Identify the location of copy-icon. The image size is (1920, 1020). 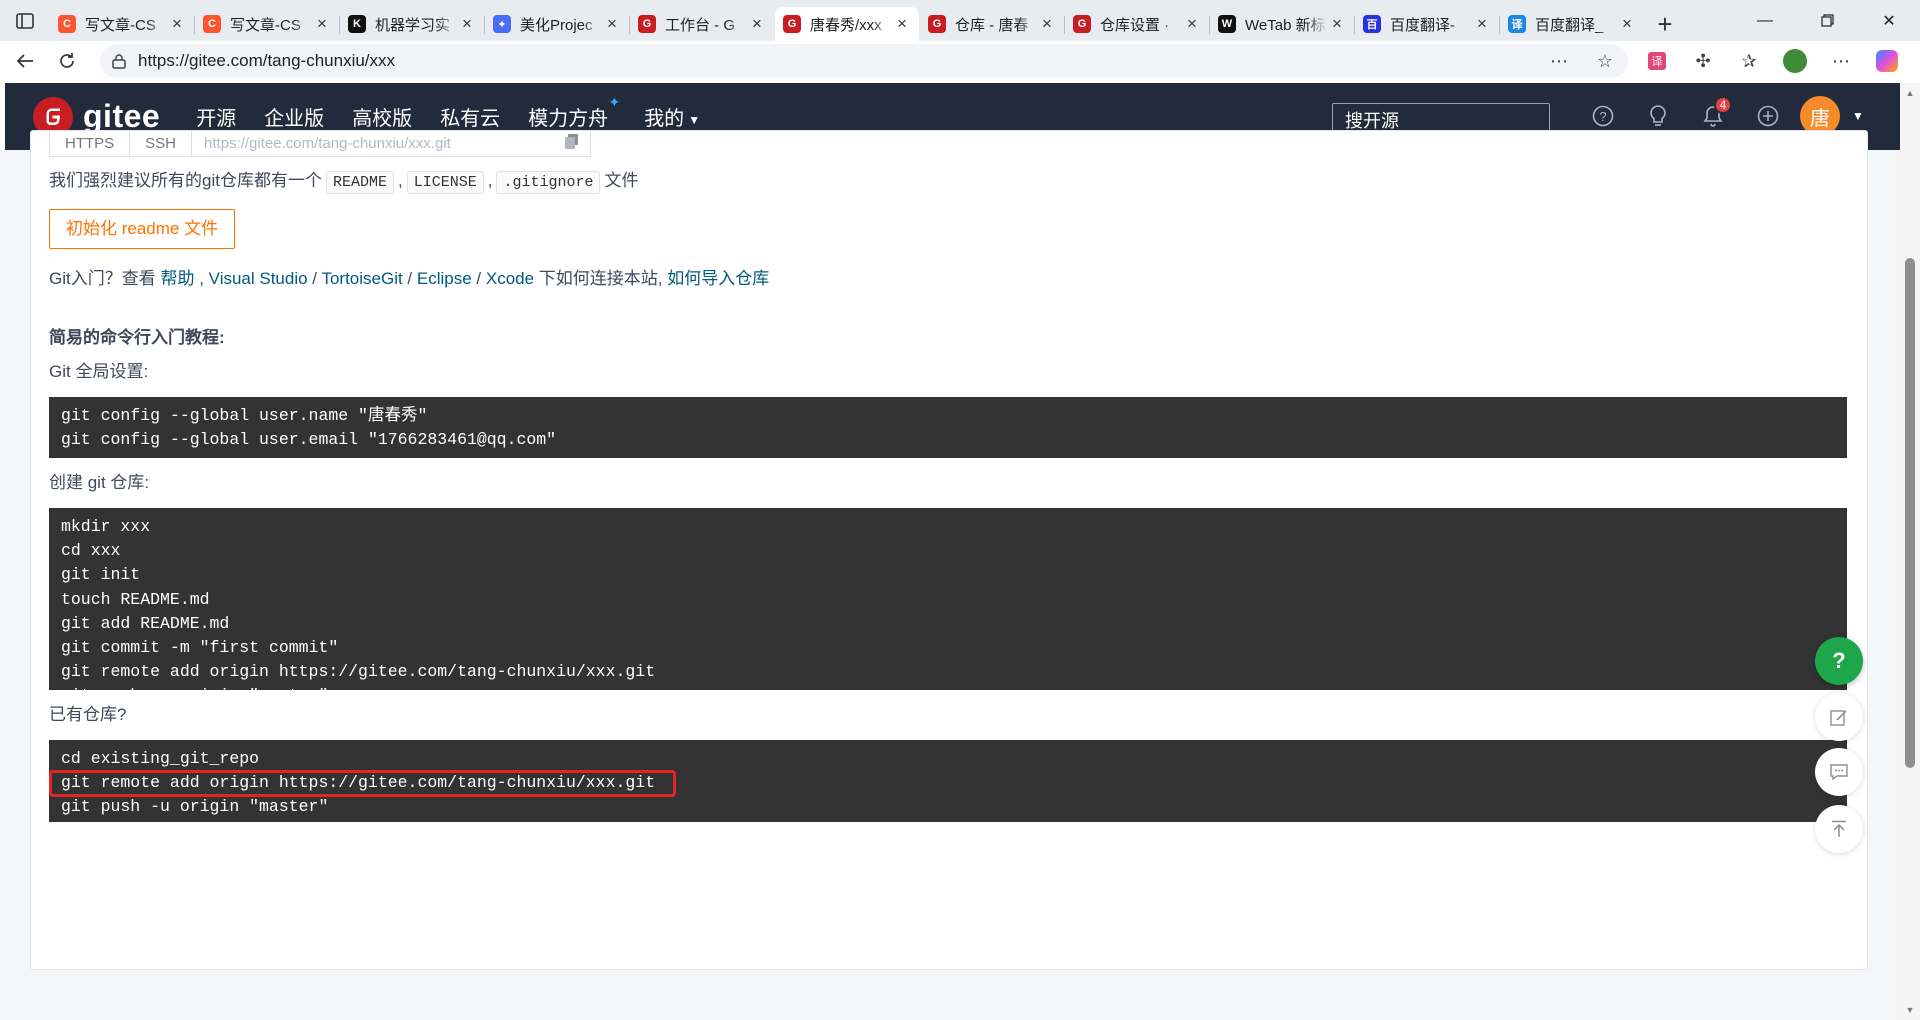
(572, 143).